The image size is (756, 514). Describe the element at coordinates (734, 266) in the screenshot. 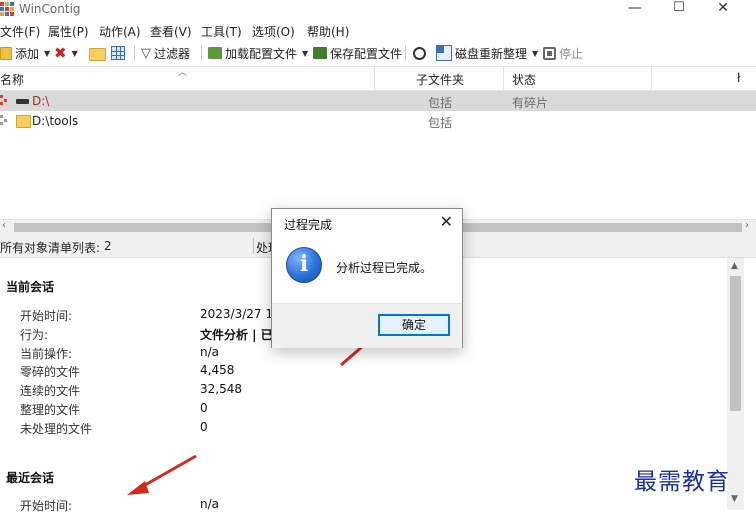

I see `scroll-up-icon: ▲` at that location.